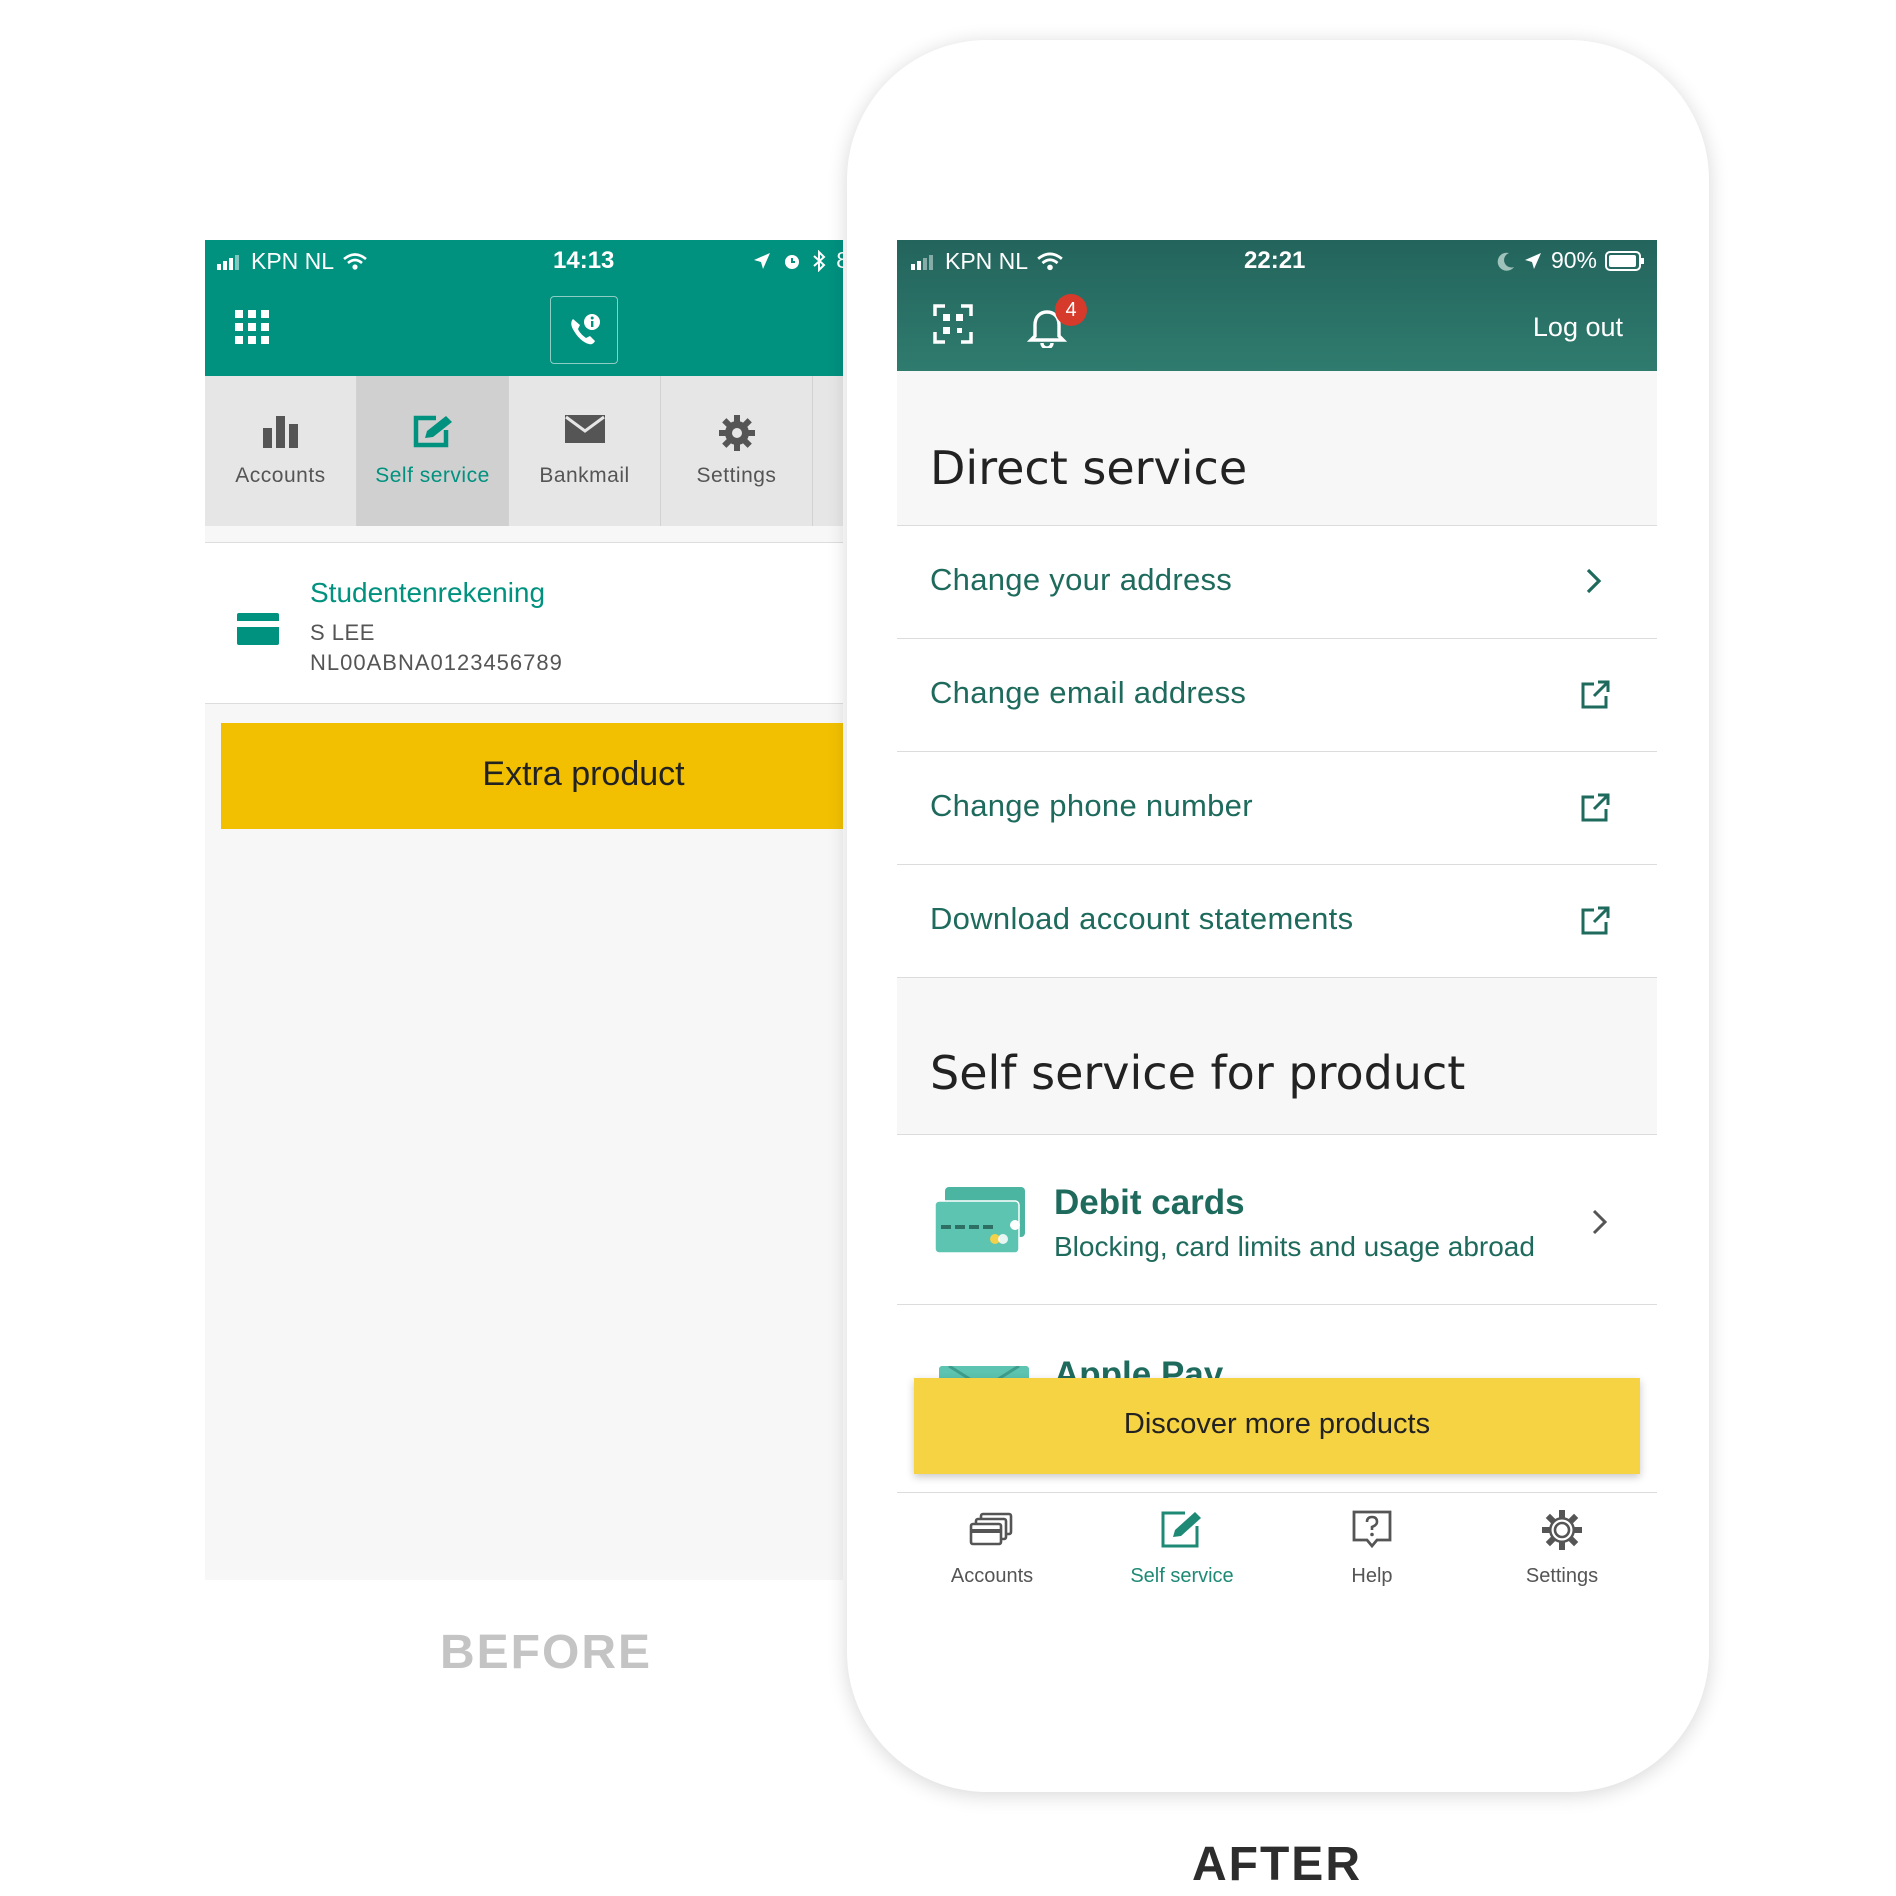  I want to click on section-title: Direct service, so click(1089, 468).